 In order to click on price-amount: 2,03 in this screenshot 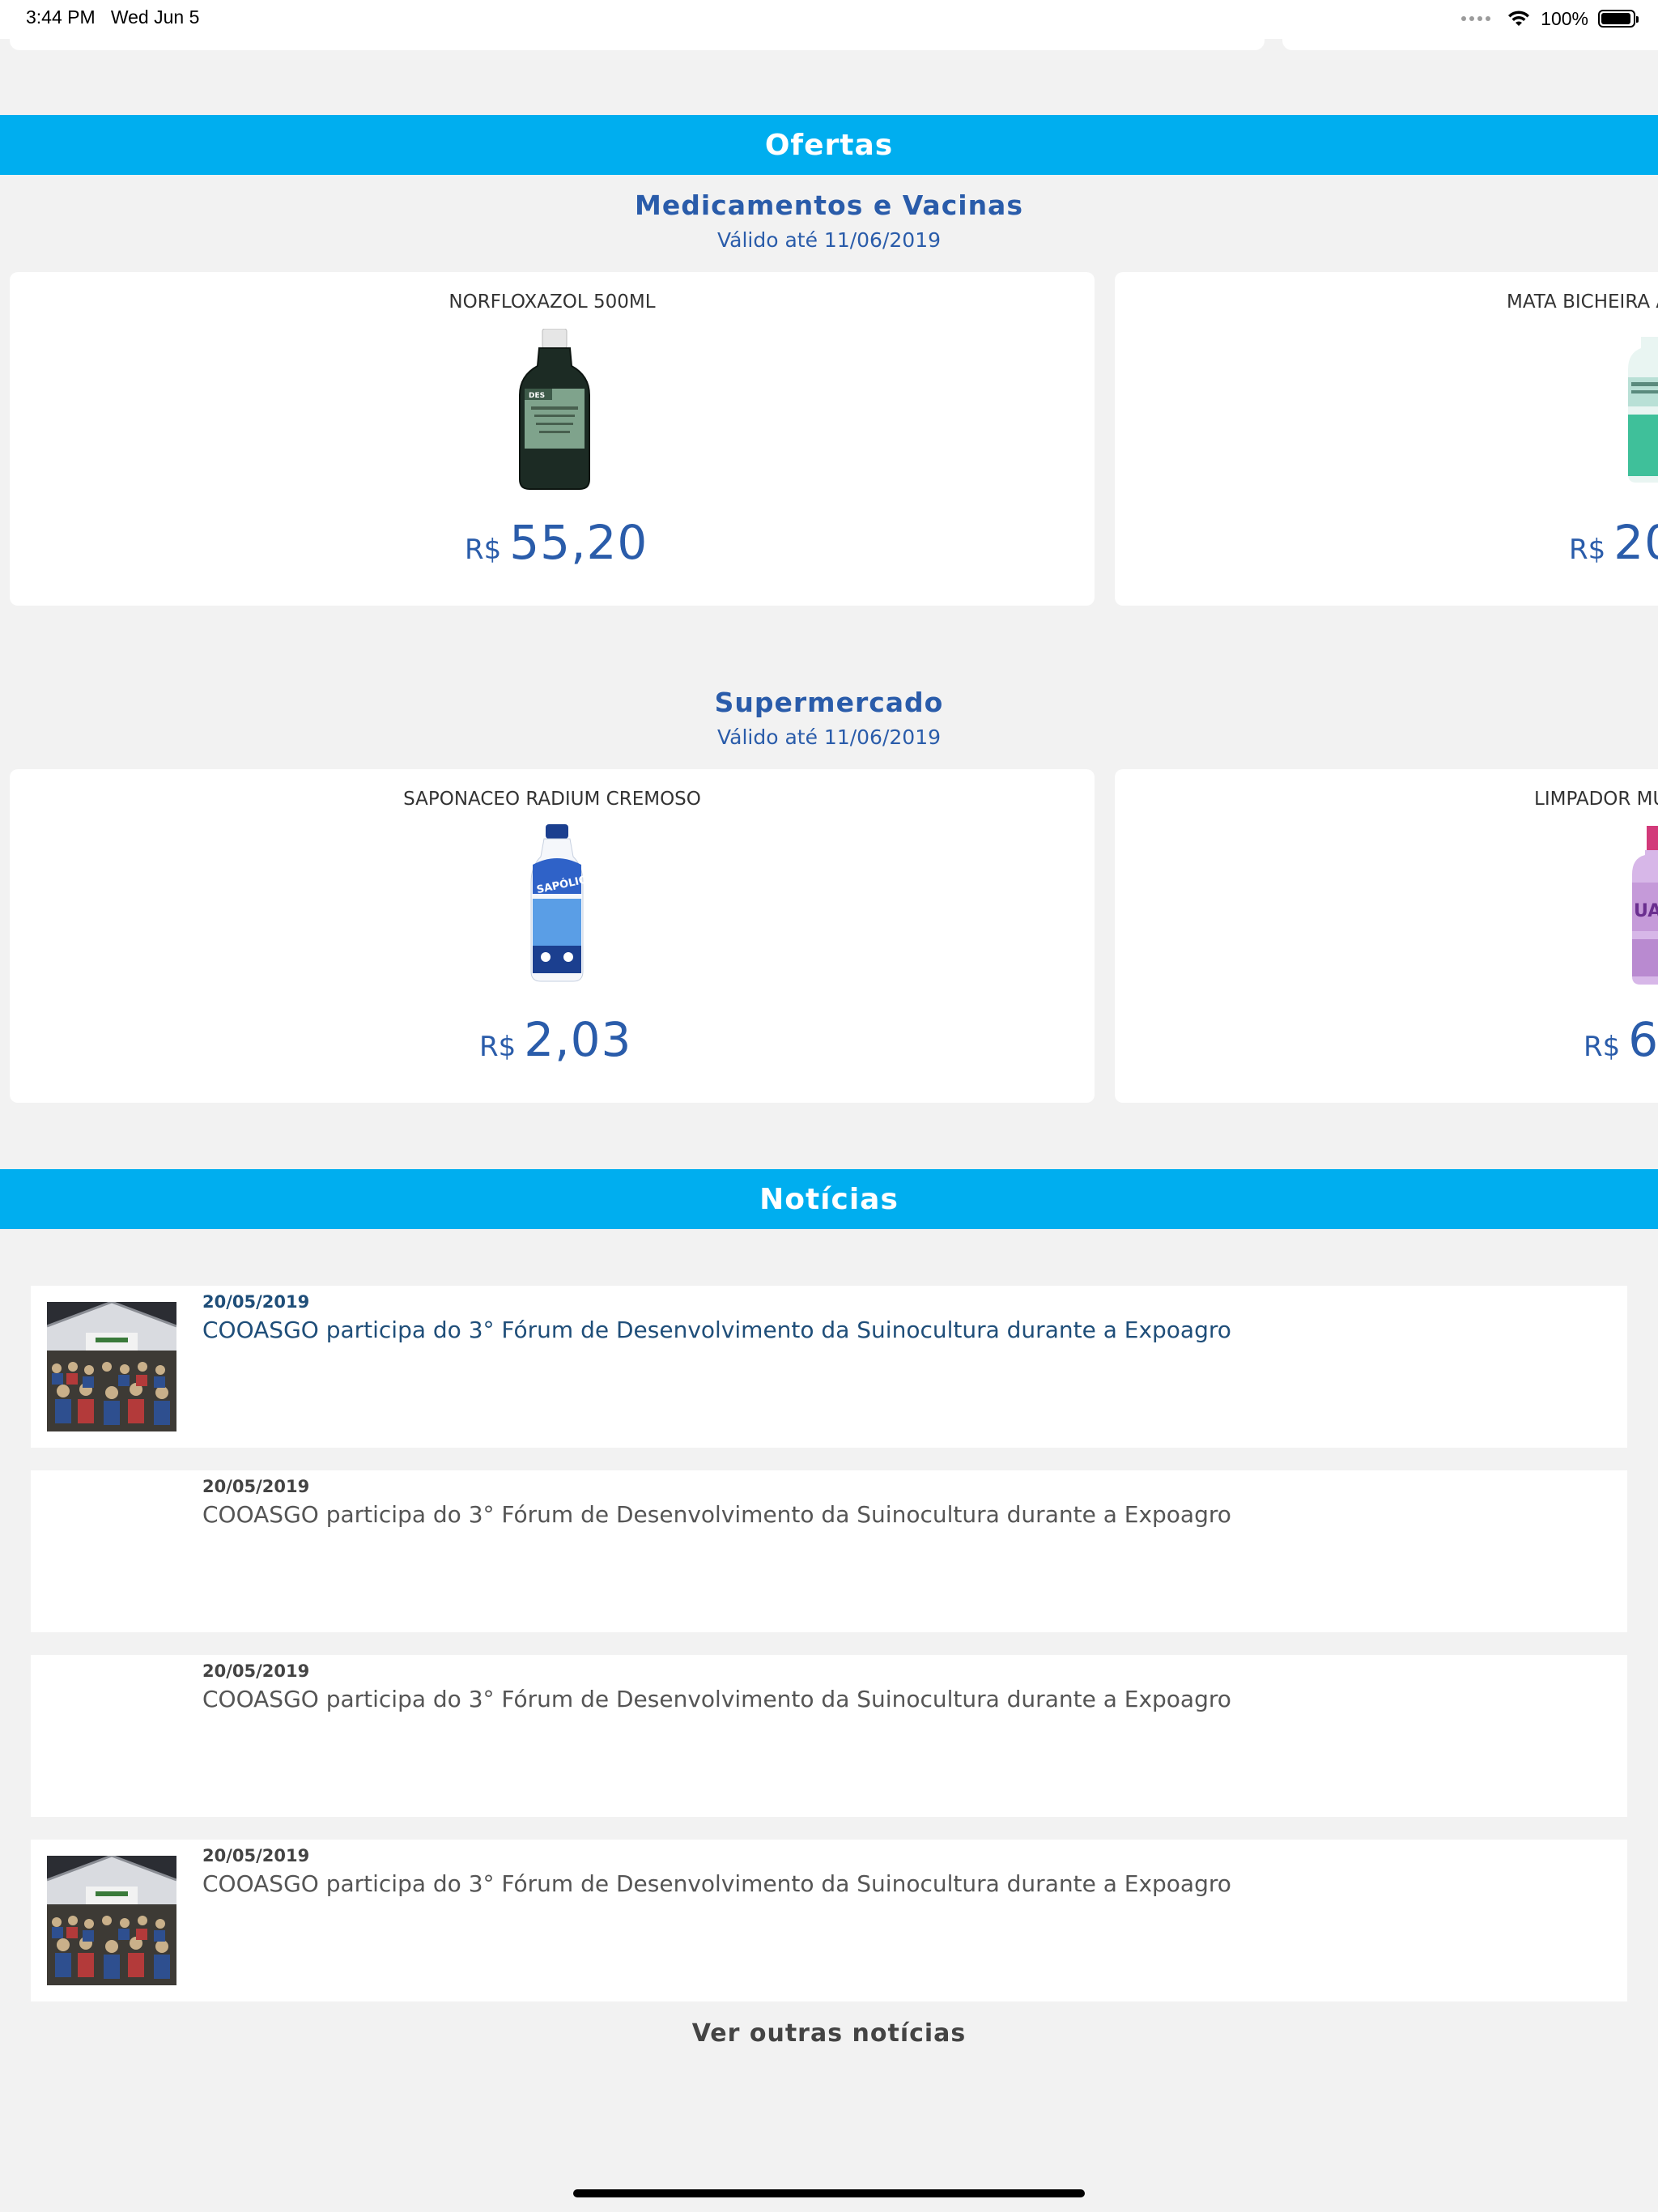, I will do `click(578, 1039)`.